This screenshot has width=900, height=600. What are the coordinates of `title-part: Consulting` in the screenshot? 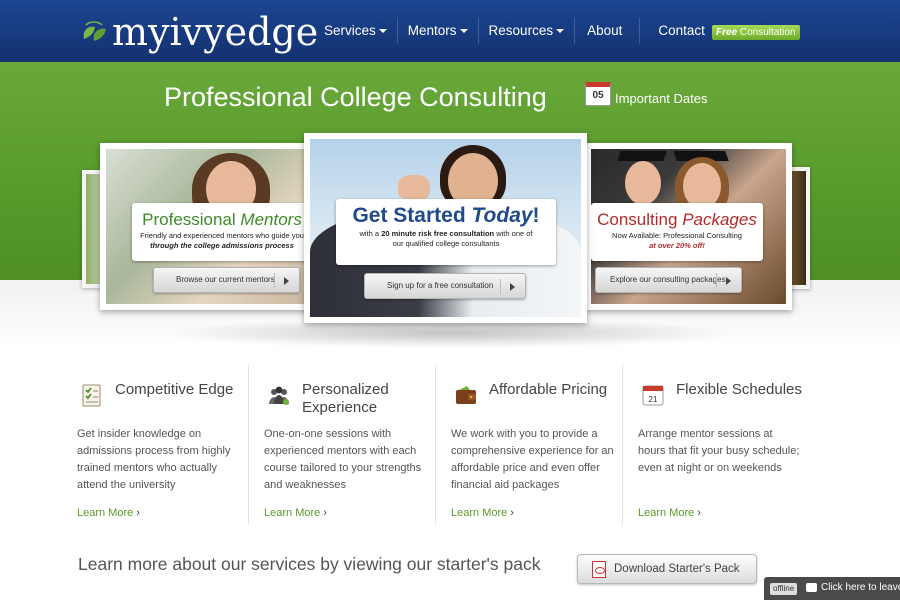 It's located at (640, 219).